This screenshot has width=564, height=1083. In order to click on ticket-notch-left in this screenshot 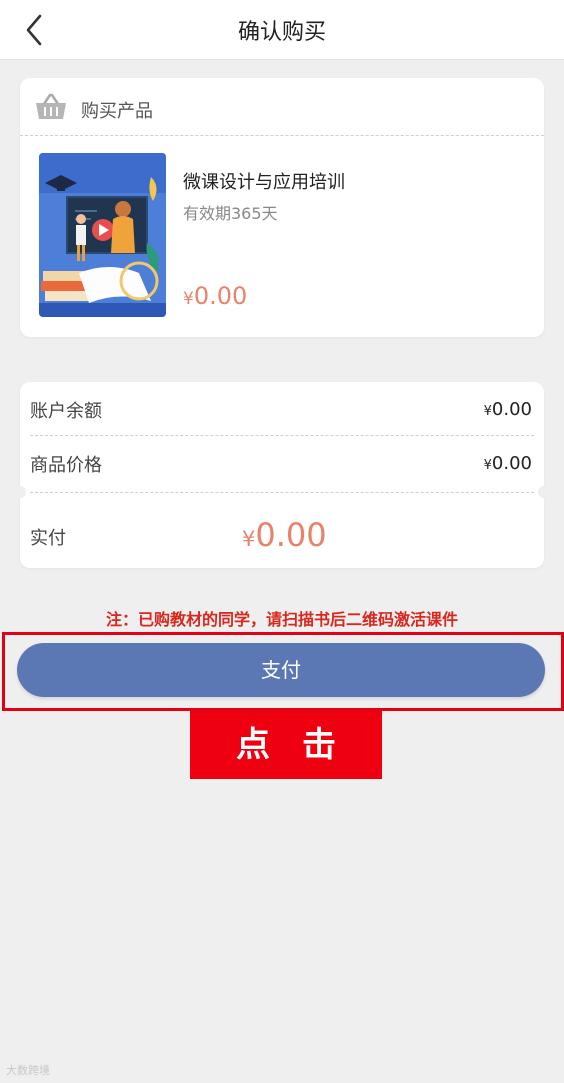, I will do `click(20, 492)`.